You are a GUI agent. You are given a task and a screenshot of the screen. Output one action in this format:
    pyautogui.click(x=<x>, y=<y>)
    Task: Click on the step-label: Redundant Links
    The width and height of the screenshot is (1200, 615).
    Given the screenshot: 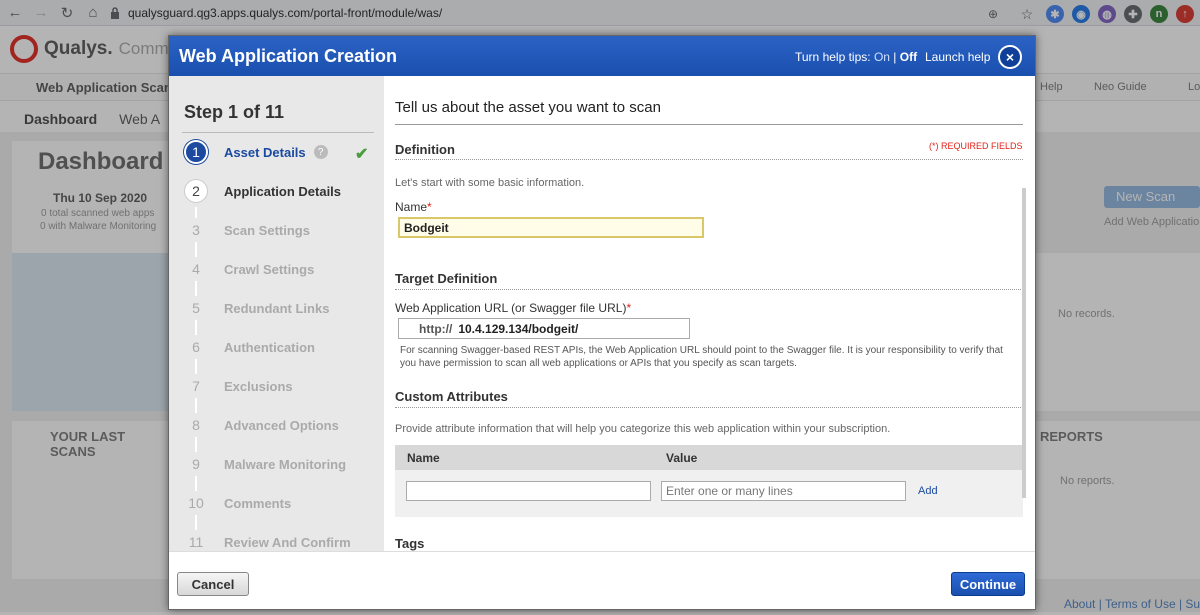 What is the action you would take?
    pyautogui.click(x=277, y=308)
    